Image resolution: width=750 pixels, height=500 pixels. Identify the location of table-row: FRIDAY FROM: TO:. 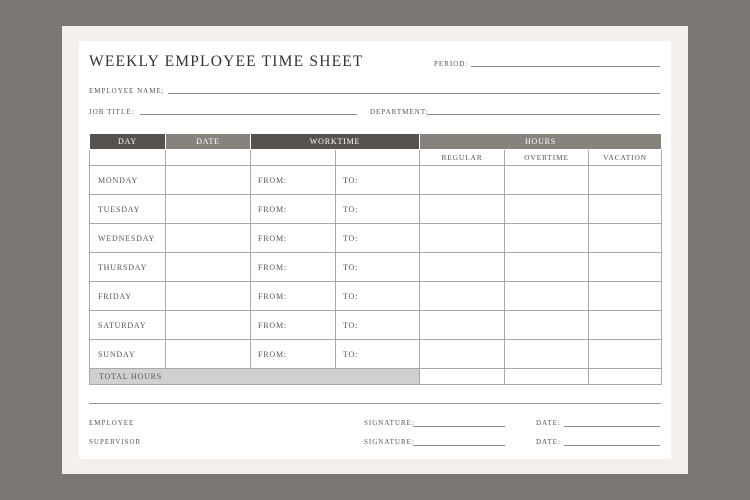
(376, 296).